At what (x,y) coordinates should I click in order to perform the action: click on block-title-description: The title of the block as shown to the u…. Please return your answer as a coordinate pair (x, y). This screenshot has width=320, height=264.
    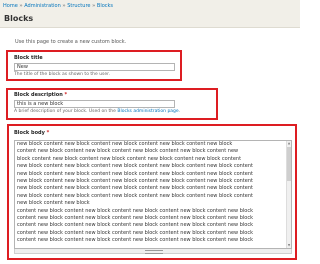
    Looking at the image, I should click on (62, 74).